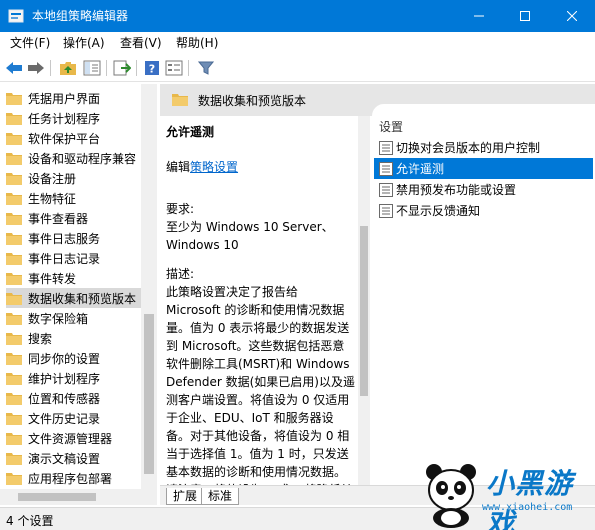  Describe the element at coordinates (252, 101) in the screenshot. I see `details-title: 数据收集和预览版本` at that location.